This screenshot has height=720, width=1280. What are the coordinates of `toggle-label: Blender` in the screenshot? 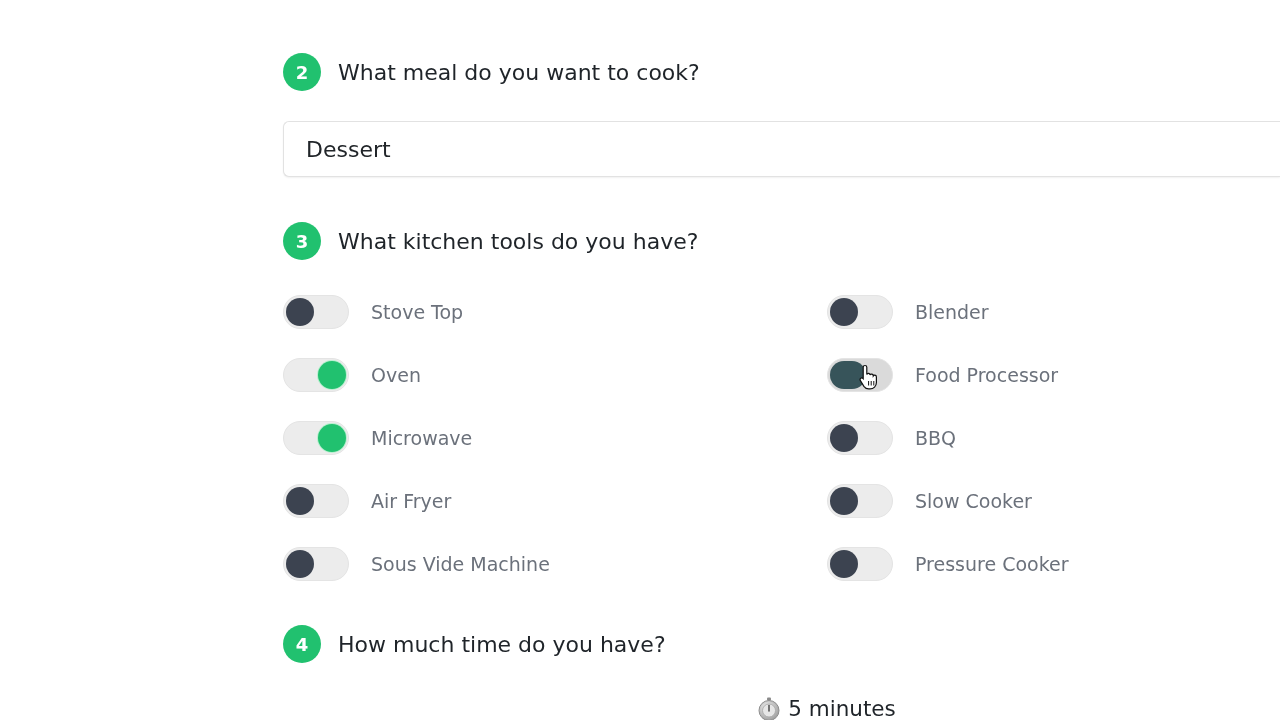 It's located at (952, 312).